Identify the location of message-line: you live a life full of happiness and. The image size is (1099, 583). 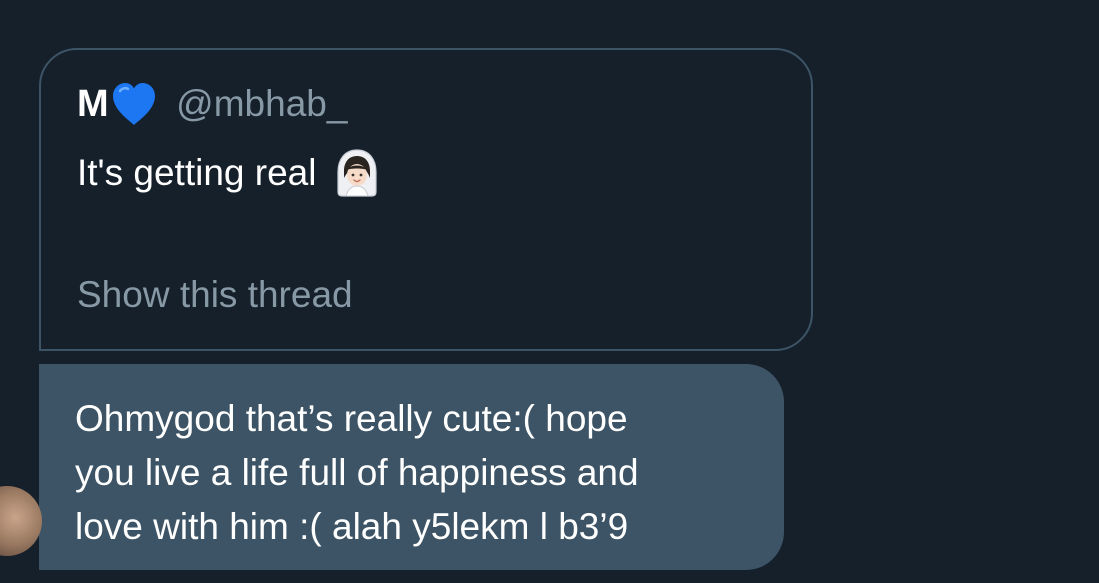
(357, 472).